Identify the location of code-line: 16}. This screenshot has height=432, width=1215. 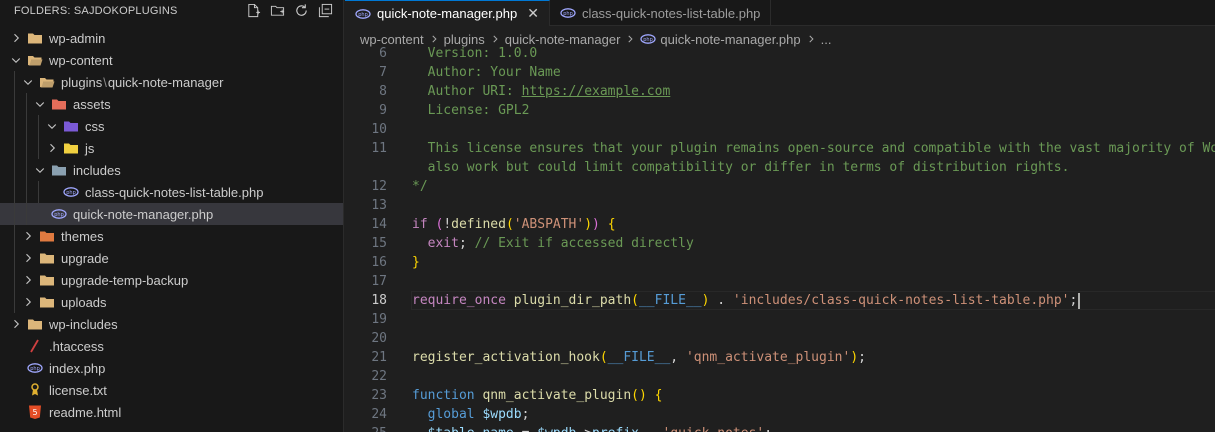
(780, 262).